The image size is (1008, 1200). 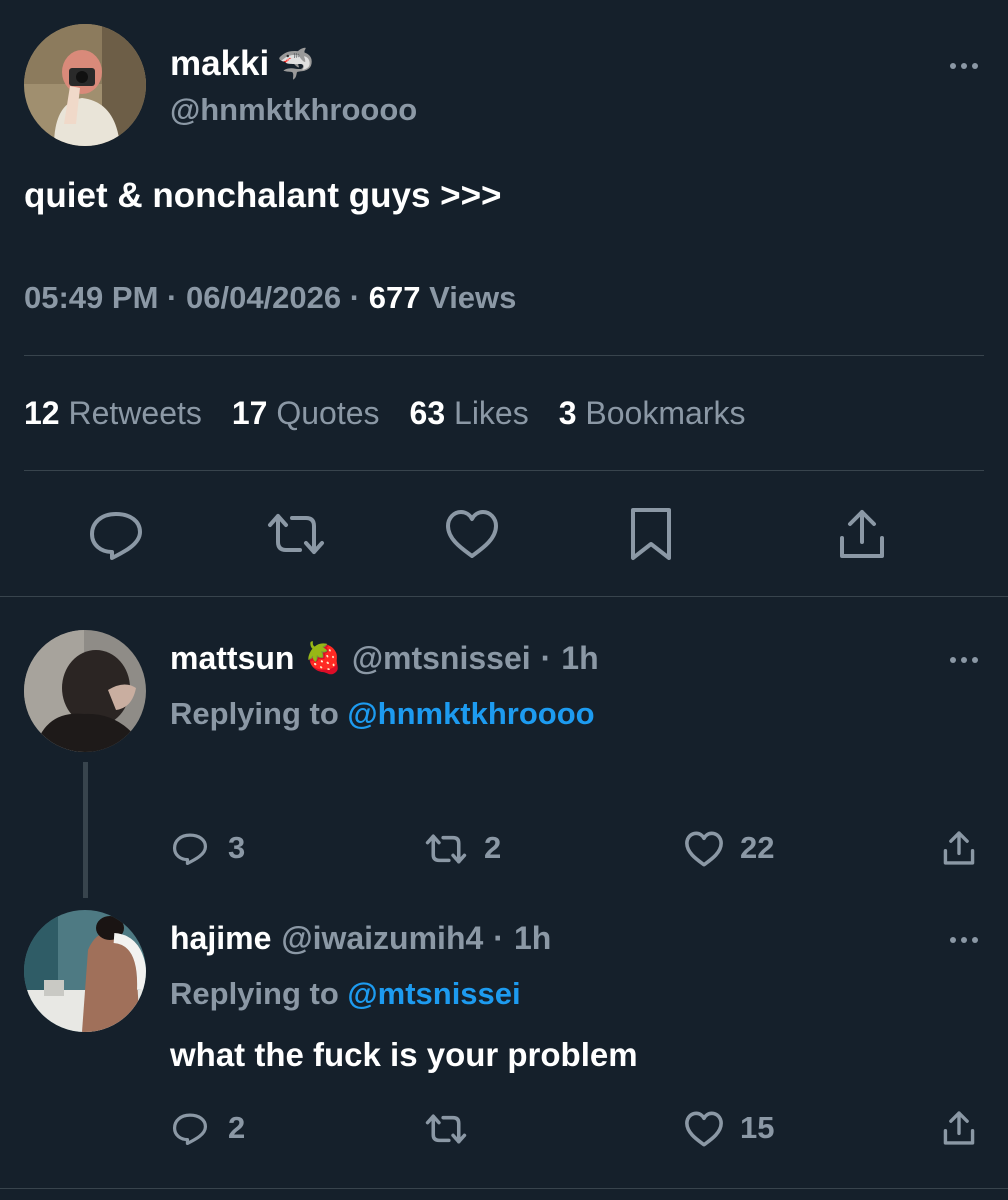 What do you see at coordinates (293, 110) in the screenshot?
I see `author-handle: @hnmktkhroooo` at bounding box center [293, 110].